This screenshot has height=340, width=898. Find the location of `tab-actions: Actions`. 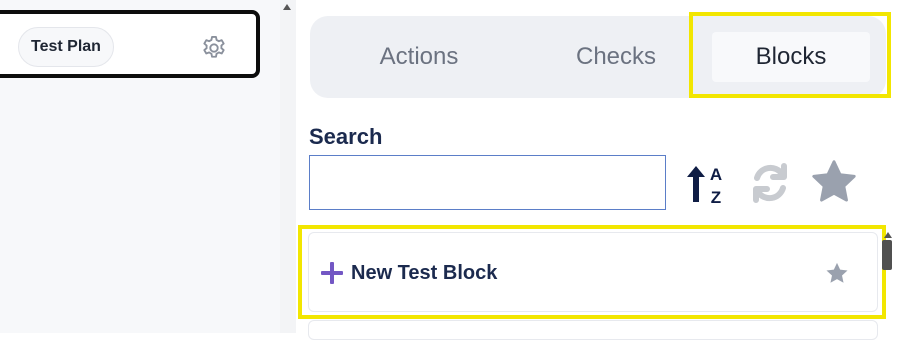

tab-actions: Actions is located at coordinates (419, 57).